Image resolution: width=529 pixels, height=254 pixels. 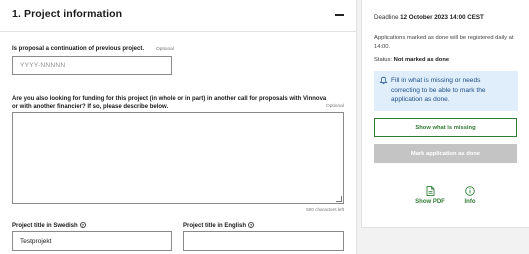 I want to click on status: Status: Not marked as done, so click(x=411, y=60).